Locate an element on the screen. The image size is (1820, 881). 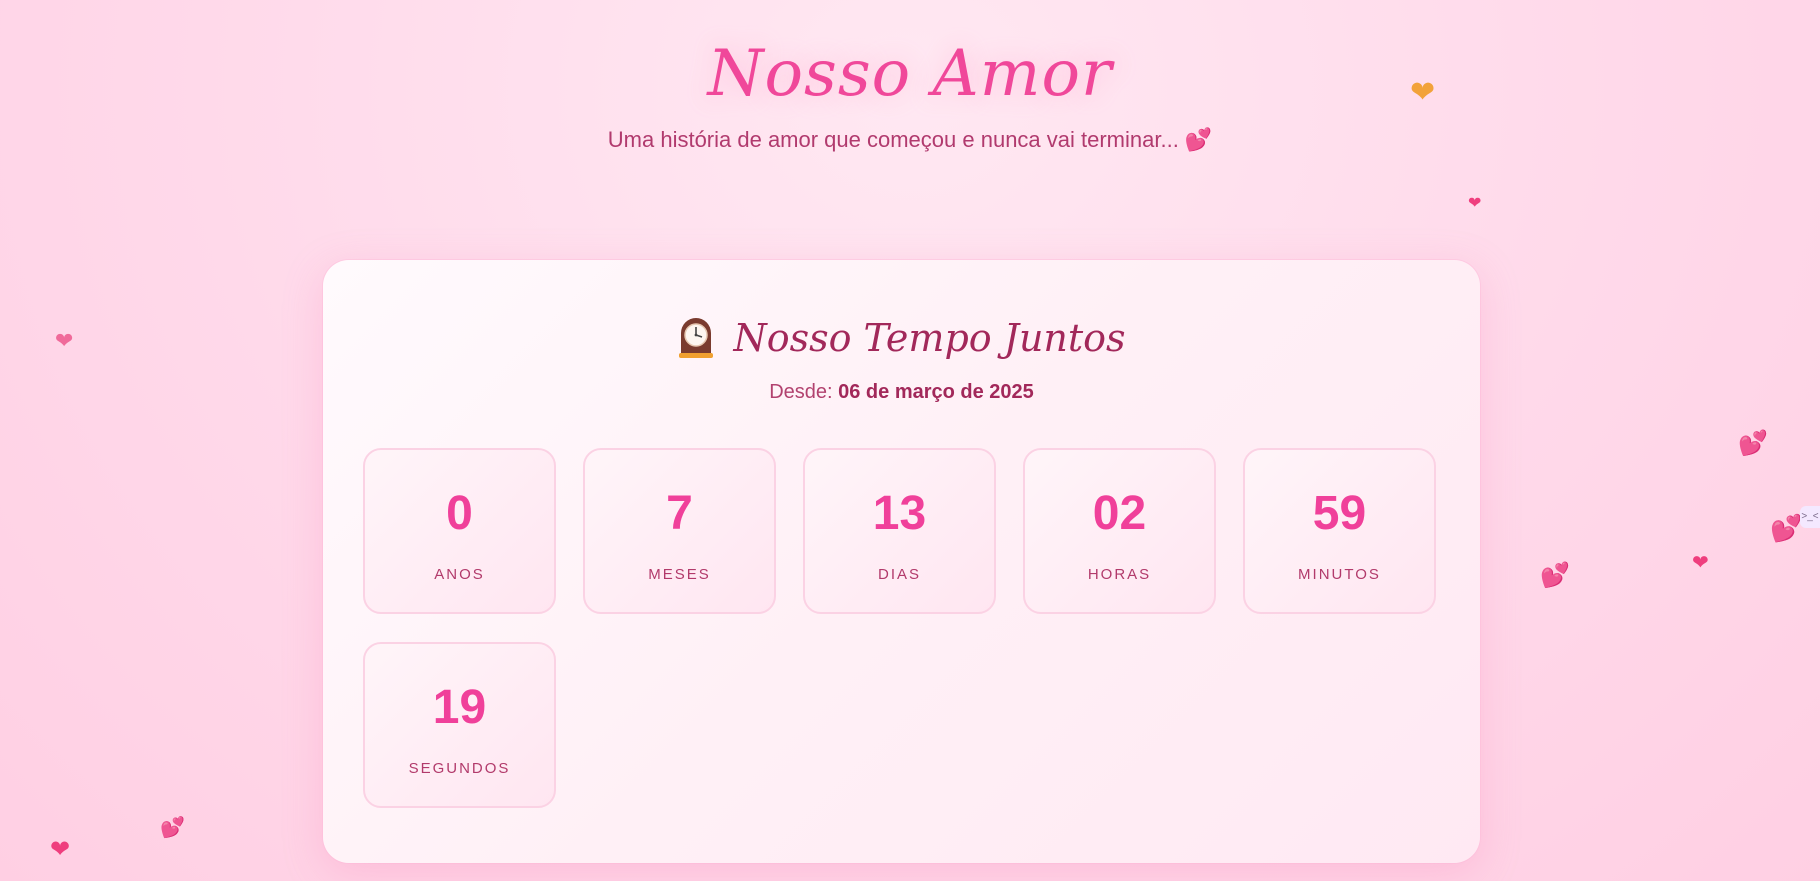
since-label: Desde: is located at coordinates (801, 392).